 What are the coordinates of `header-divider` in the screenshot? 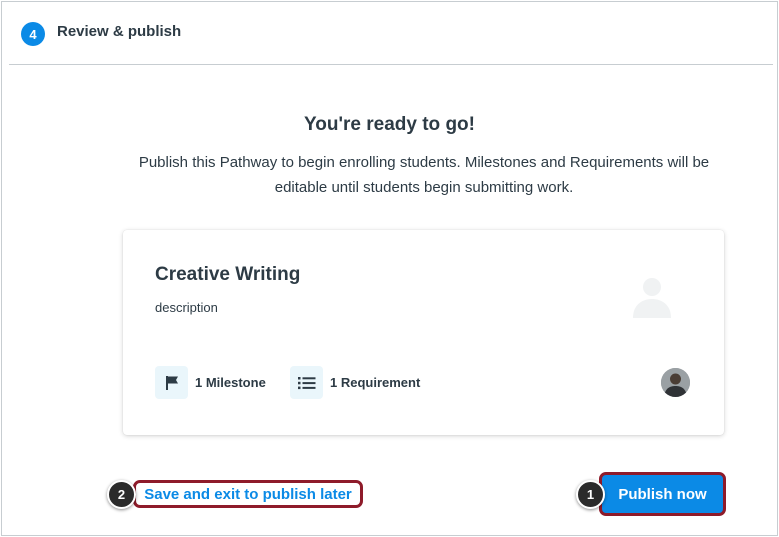 It's located at (391, 64).